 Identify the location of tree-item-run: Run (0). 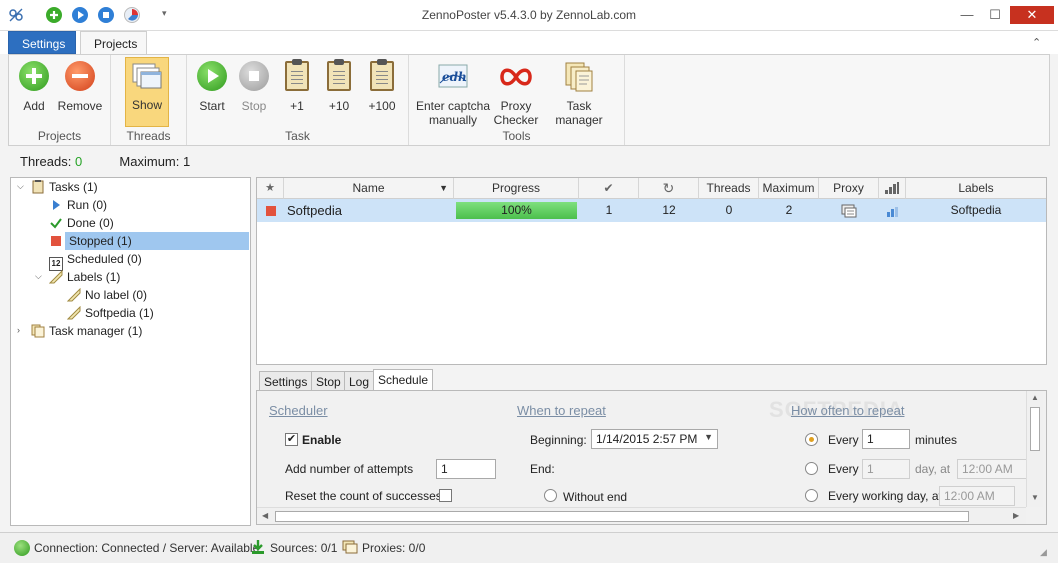
(78, 205).